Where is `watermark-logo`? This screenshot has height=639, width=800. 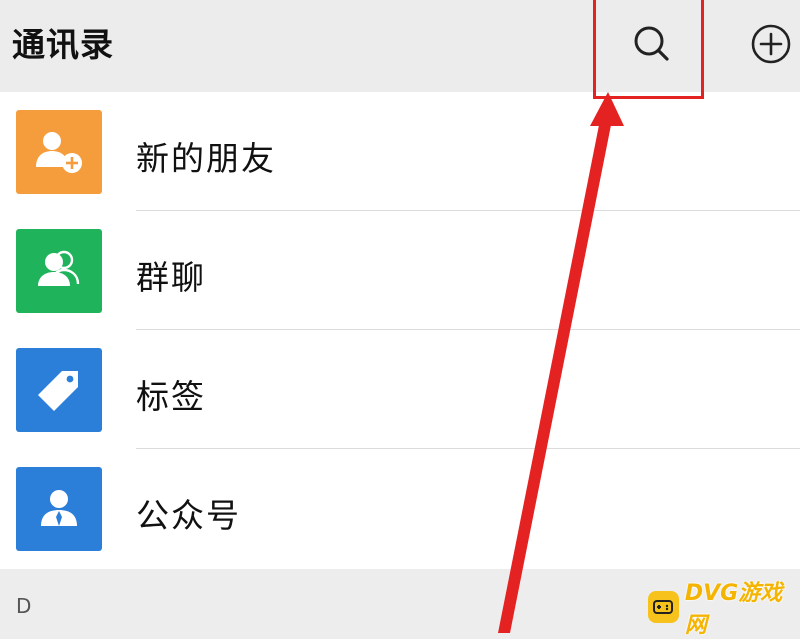 watermark-logo is located at coordinates (663, 607).